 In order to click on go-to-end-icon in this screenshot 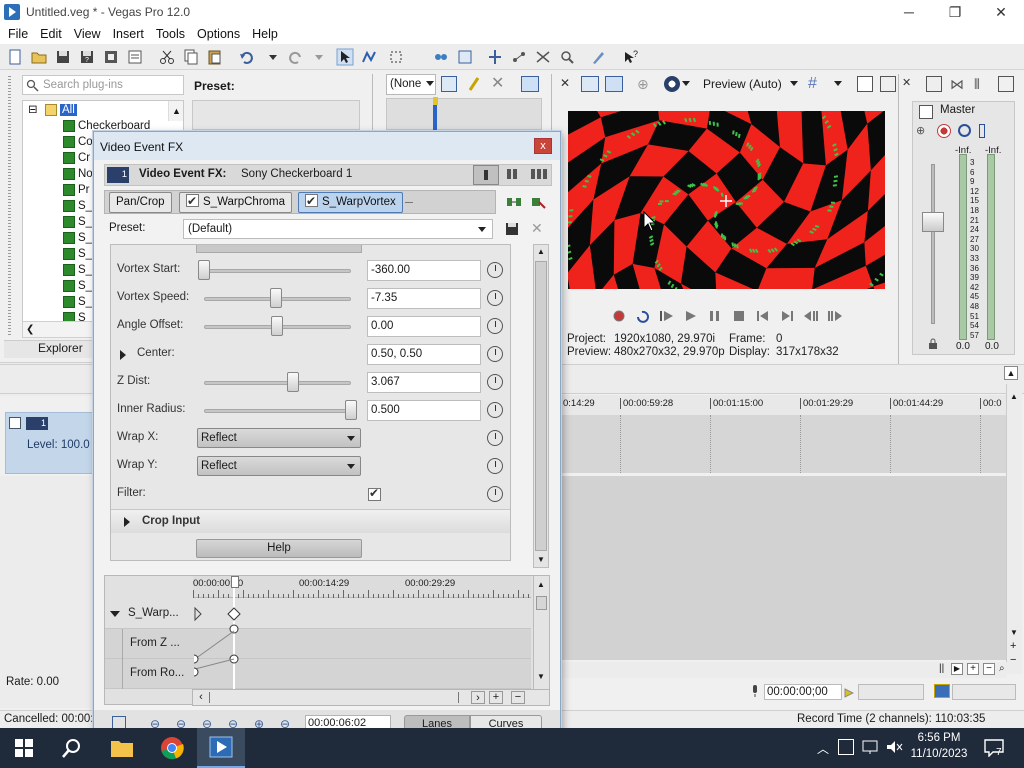, I will do `click(787, 316)`.